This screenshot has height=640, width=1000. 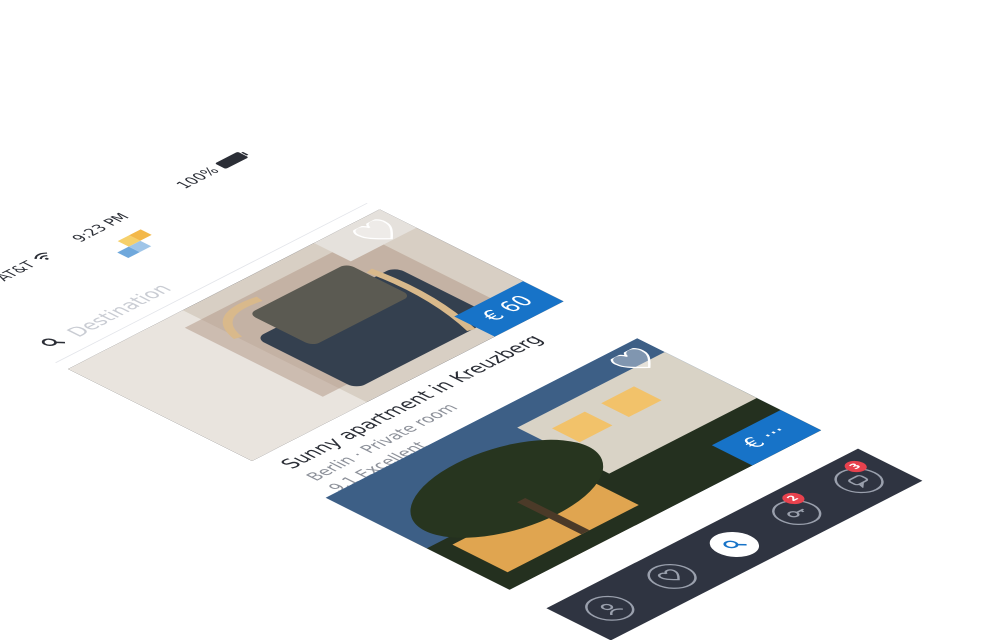 I want to click on key-icon, so click(x=796, y=513).